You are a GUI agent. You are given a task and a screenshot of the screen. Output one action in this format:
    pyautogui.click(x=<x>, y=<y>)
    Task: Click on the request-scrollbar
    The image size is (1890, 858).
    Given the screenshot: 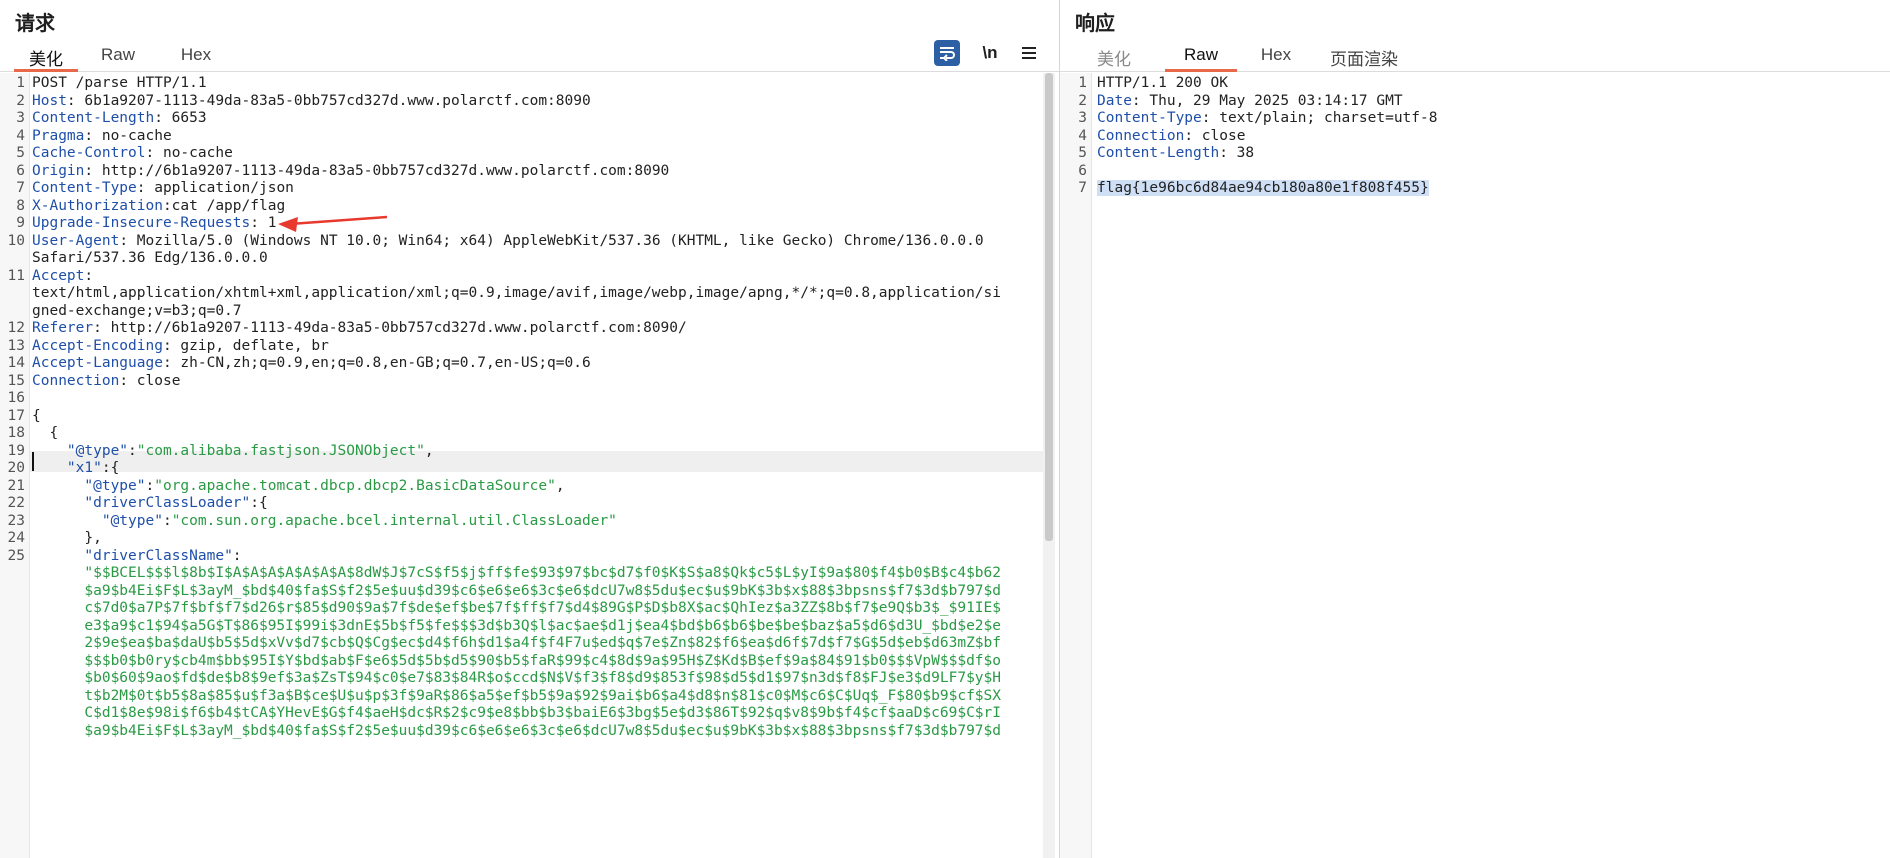 What is the action you would take?
    pyautogui.click(x=1049, y=465)
    